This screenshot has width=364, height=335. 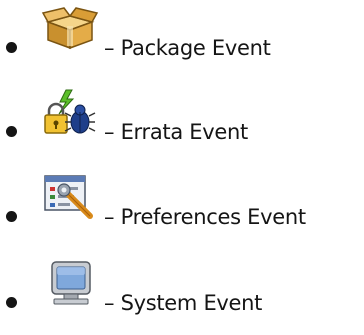 What do you see at coordinates (183, 303) in the screenshot?
I see `legend-label: – System Event` at bounding box center [183, 303].